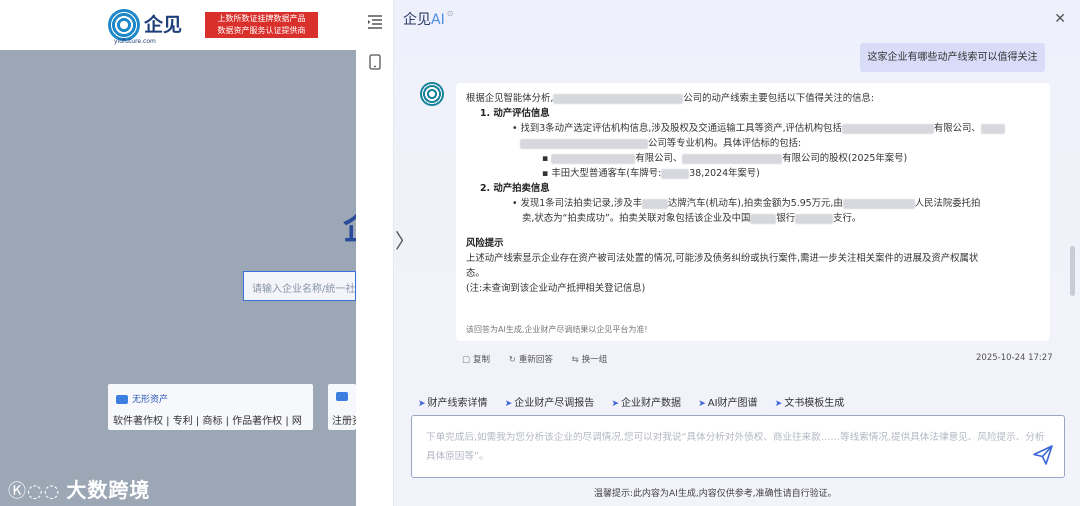 The image size is (1080, 506). I want to click on scrollbar, so click(1072, 271).